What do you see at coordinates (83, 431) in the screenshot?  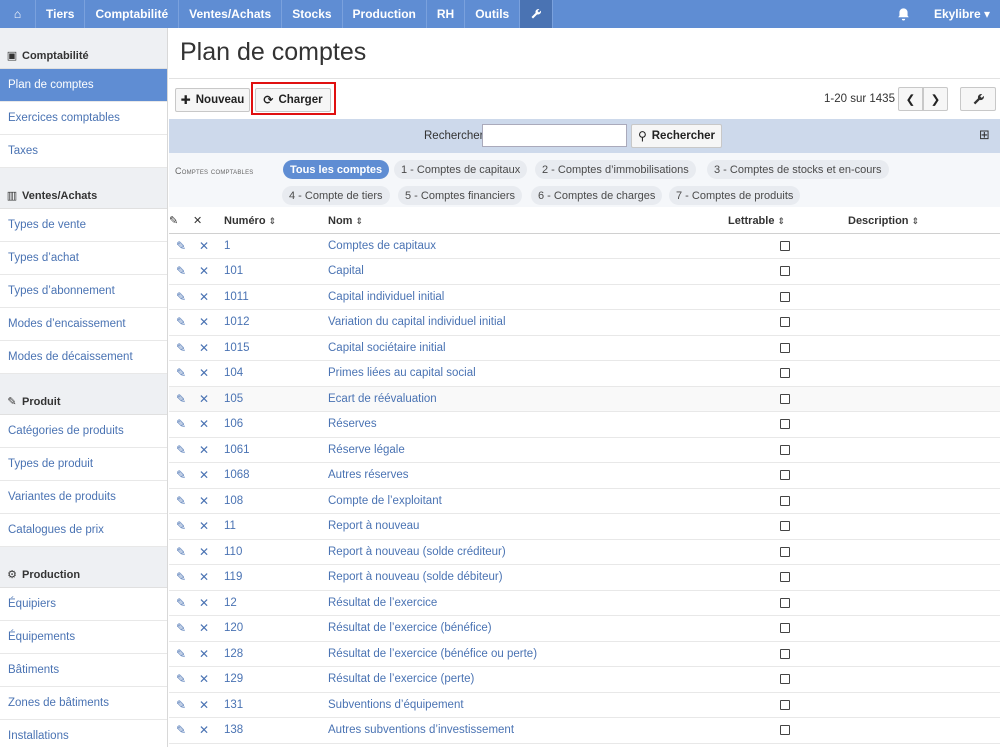 I see `sidebar-item-categories-produits: Catégories de produits` at bounding box center [83, 431].